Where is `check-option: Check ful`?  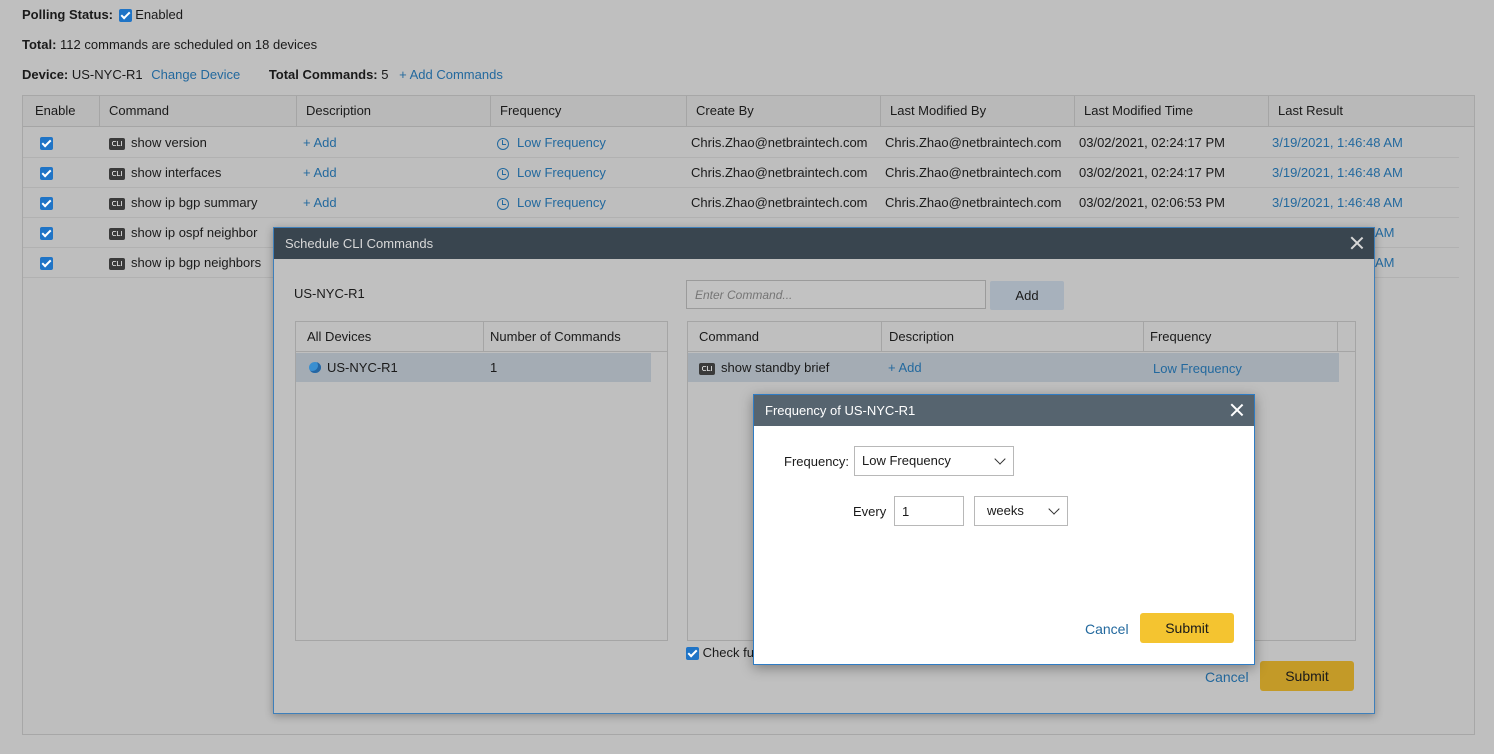 check-option: Check ful is located at coordinates (721, 653).